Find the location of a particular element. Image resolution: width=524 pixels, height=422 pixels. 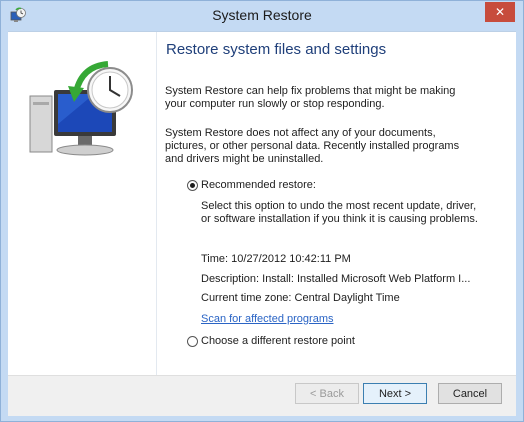

system-restore-monitor-clock-icon is located at coordinates (84, 107).